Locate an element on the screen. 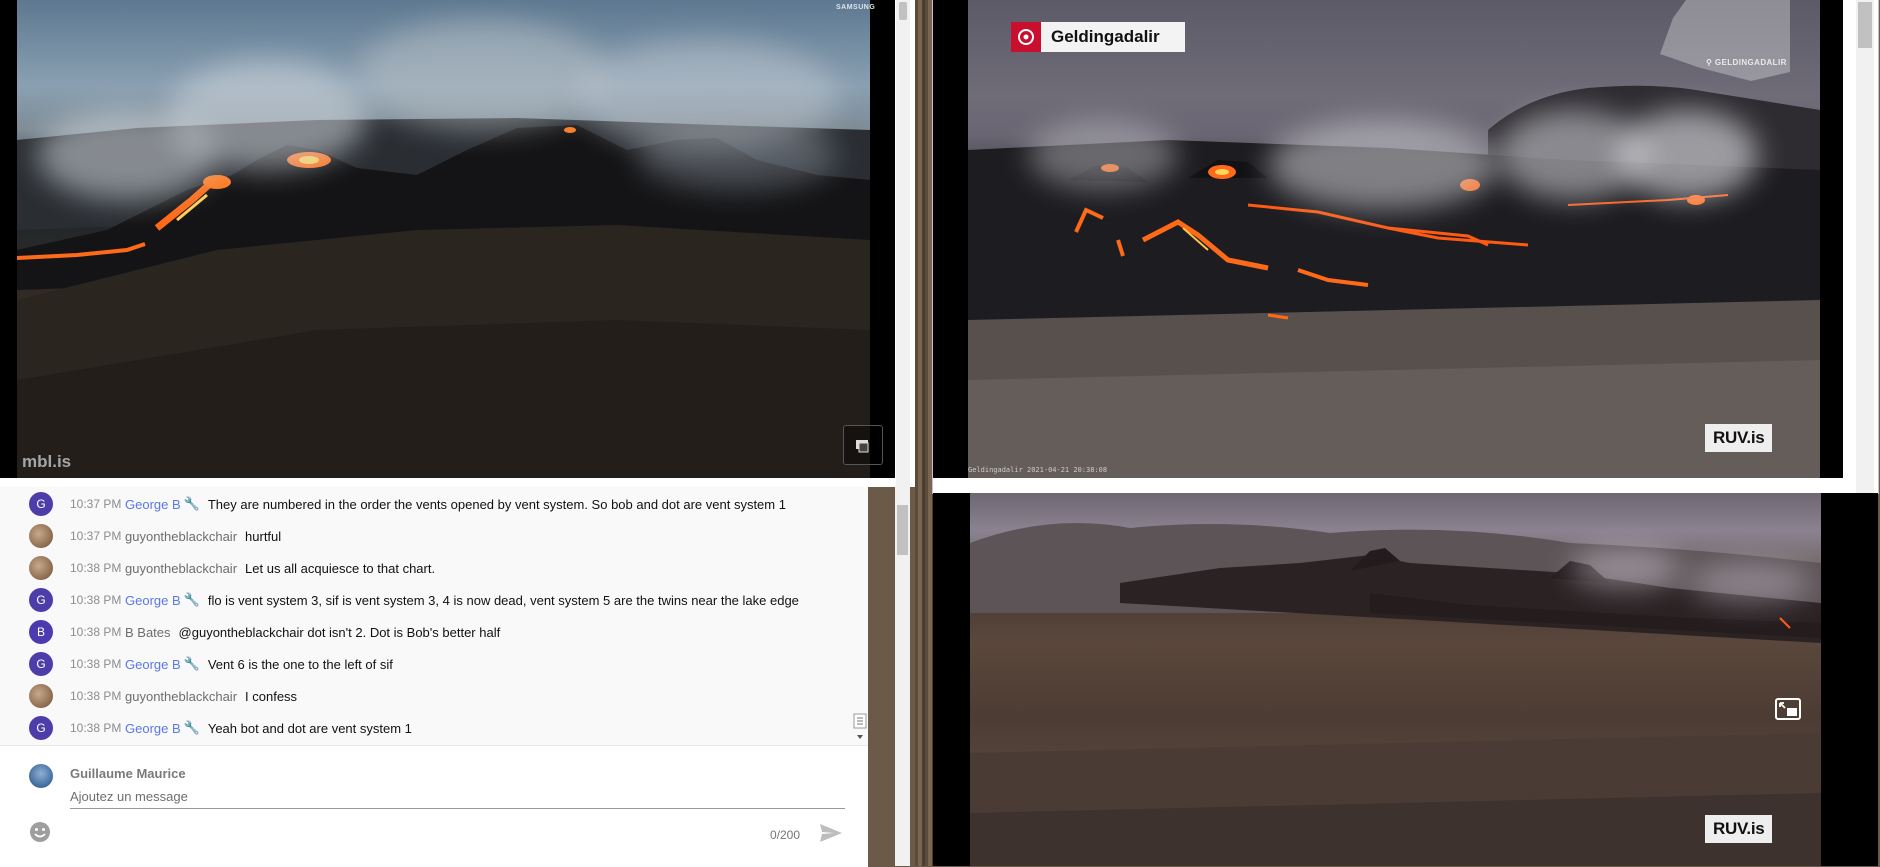  chat-scrollbar is located at coordinates (860, 728).